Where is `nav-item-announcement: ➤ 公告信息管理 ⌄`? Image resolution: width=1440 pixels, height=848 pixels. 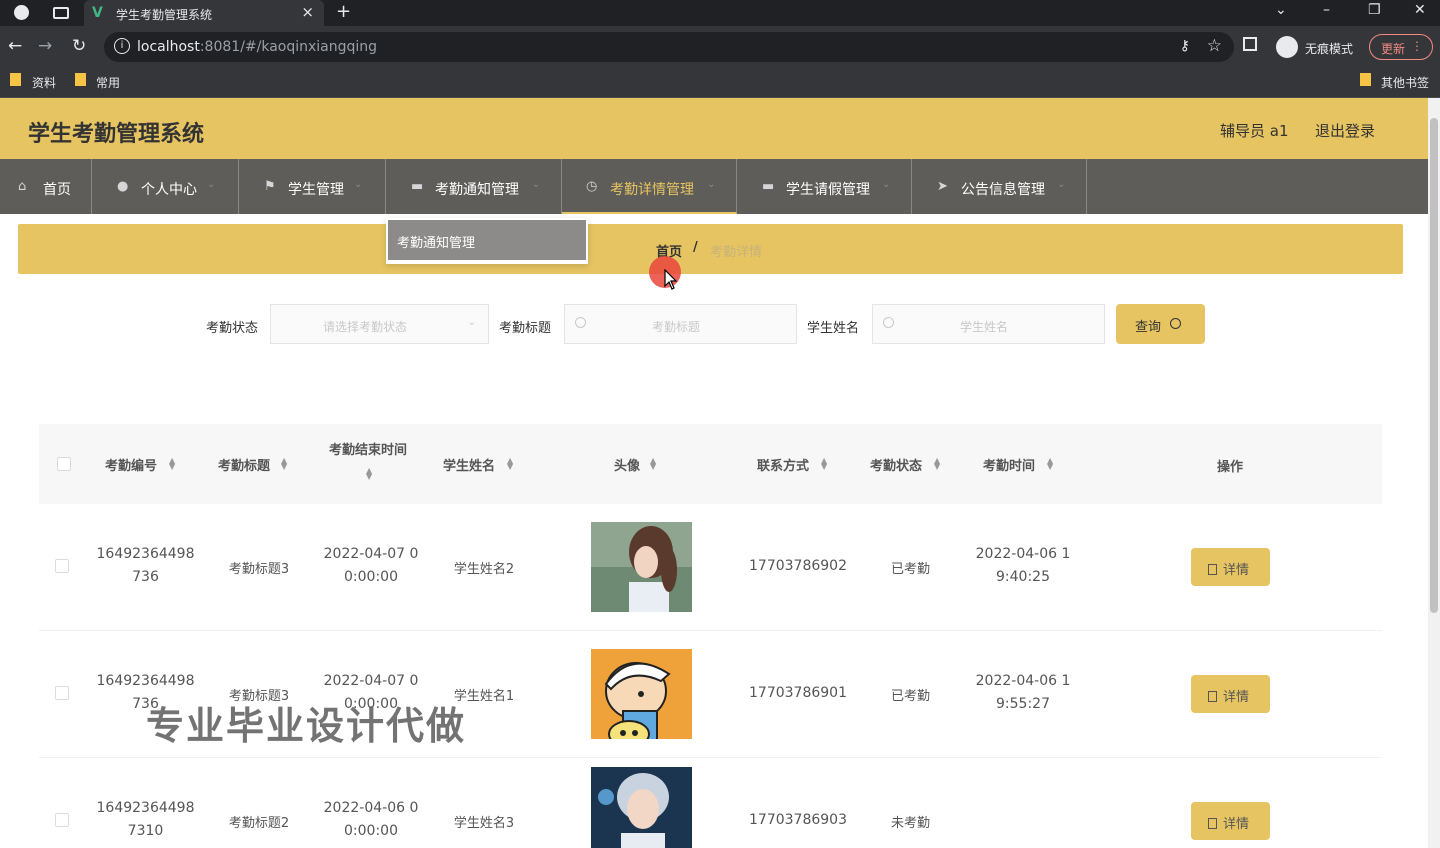
nav-item-announcement: ➤ 公告信息管理 ⌄ is located at coordinates (999, 186).